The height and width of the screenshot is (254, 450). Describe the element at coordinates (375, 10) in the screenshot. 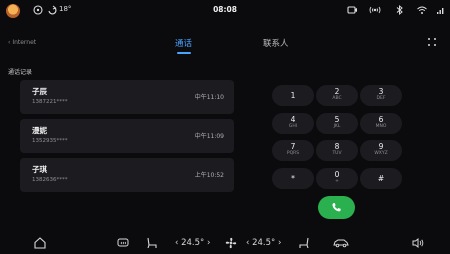

I see `audio-signal-icon` at that location.